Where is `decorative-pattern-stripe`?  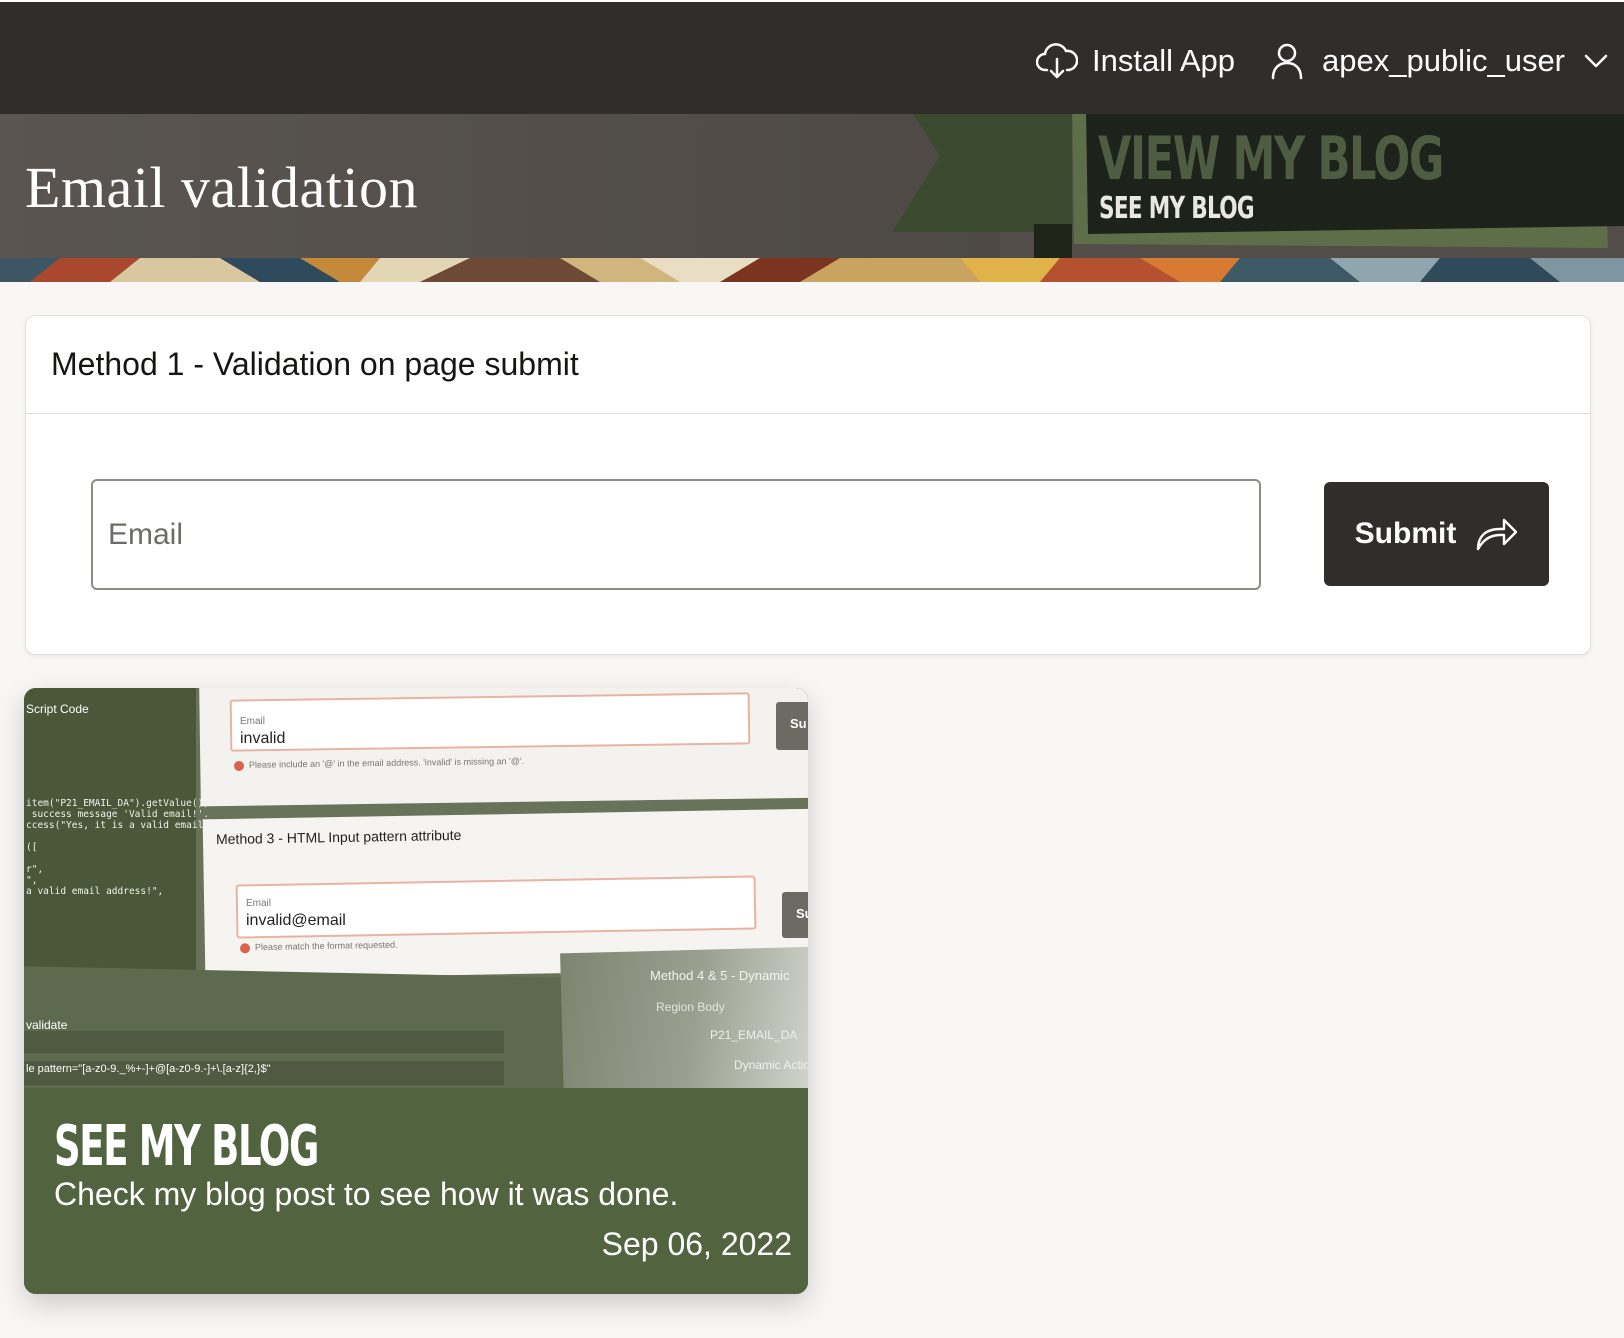 decorative-pattern-stripe is located at coordinates (812, 270).